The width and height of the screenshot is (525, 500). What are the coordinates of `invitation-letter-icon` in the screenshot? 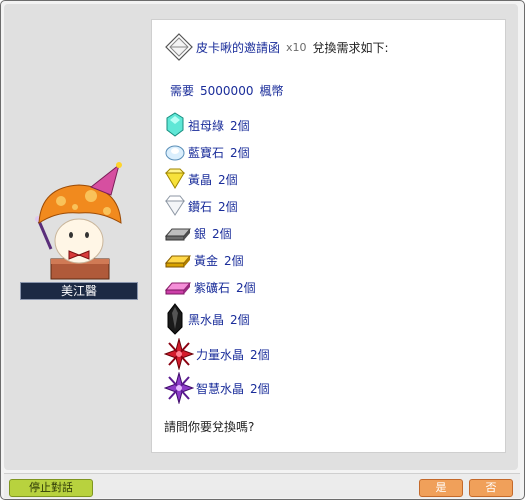 It's located at (179, 47).